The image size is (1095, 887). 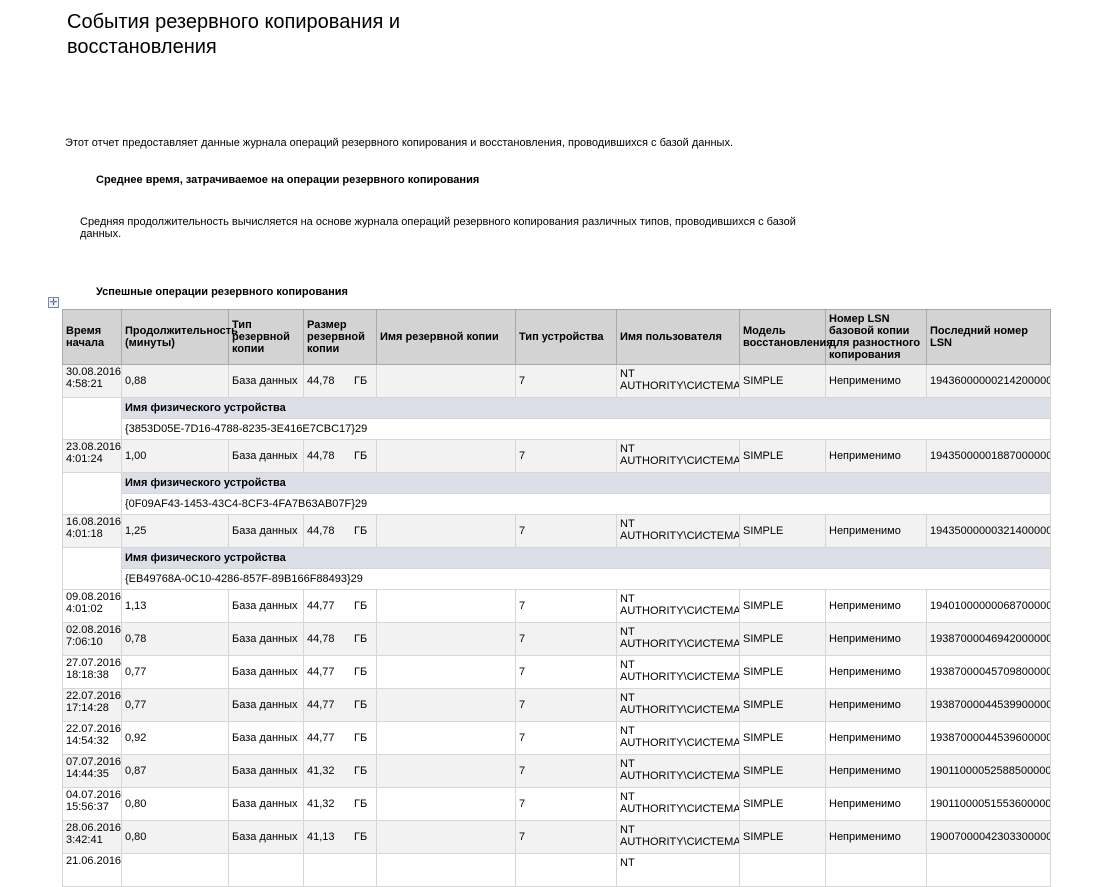 What do you see at coordinates (988, 771) in the screenshot?
I see `last-lsn-cell: 190110000525885000001` at bounding box center [988, 771].